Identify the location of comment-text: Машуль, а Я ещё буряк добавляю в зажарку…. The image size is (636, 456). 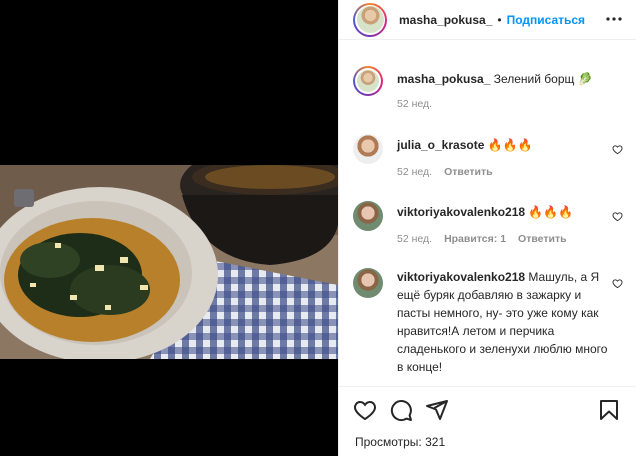
(502, 322).